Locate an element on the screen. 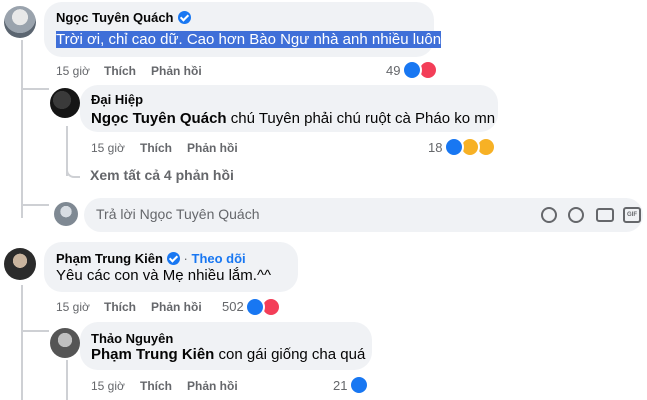 The height and width of the screenshot is (400, 647). sticker-icon is located at coordinates (576, 215).